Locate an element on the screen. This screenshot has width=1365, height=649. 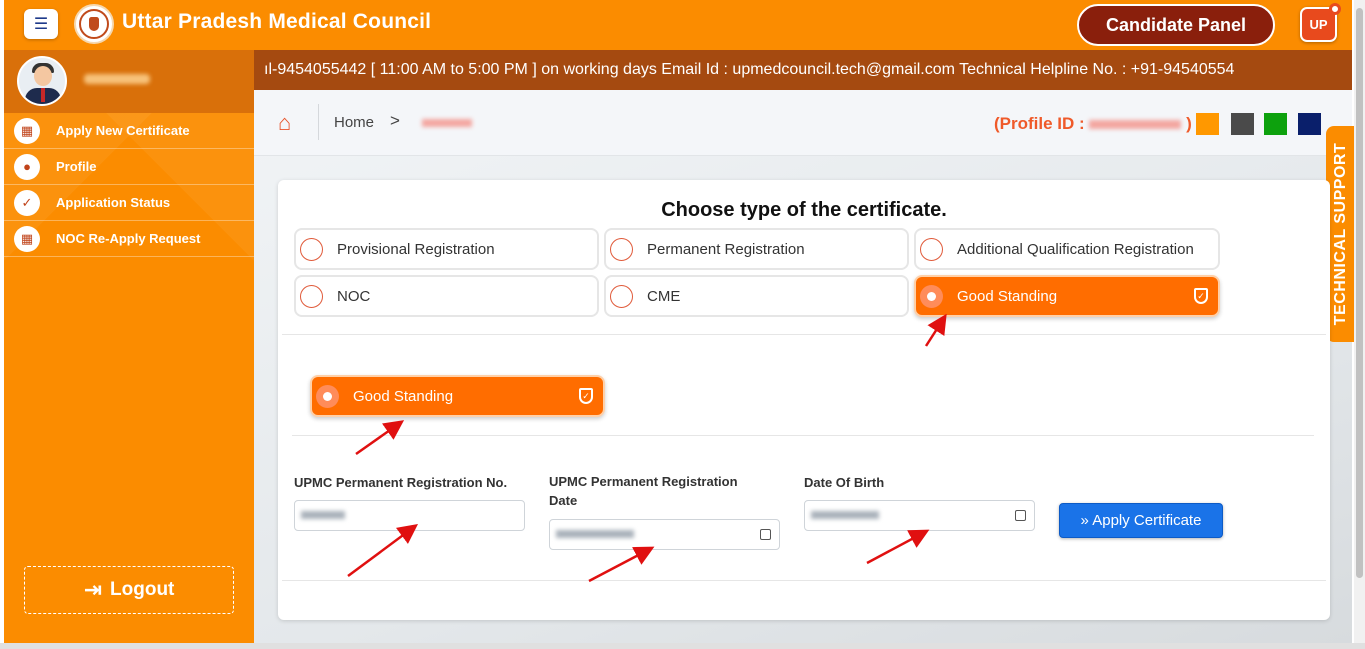
apply-certificate-button: » Apply Certificate is located at coordinates (1141, 520).